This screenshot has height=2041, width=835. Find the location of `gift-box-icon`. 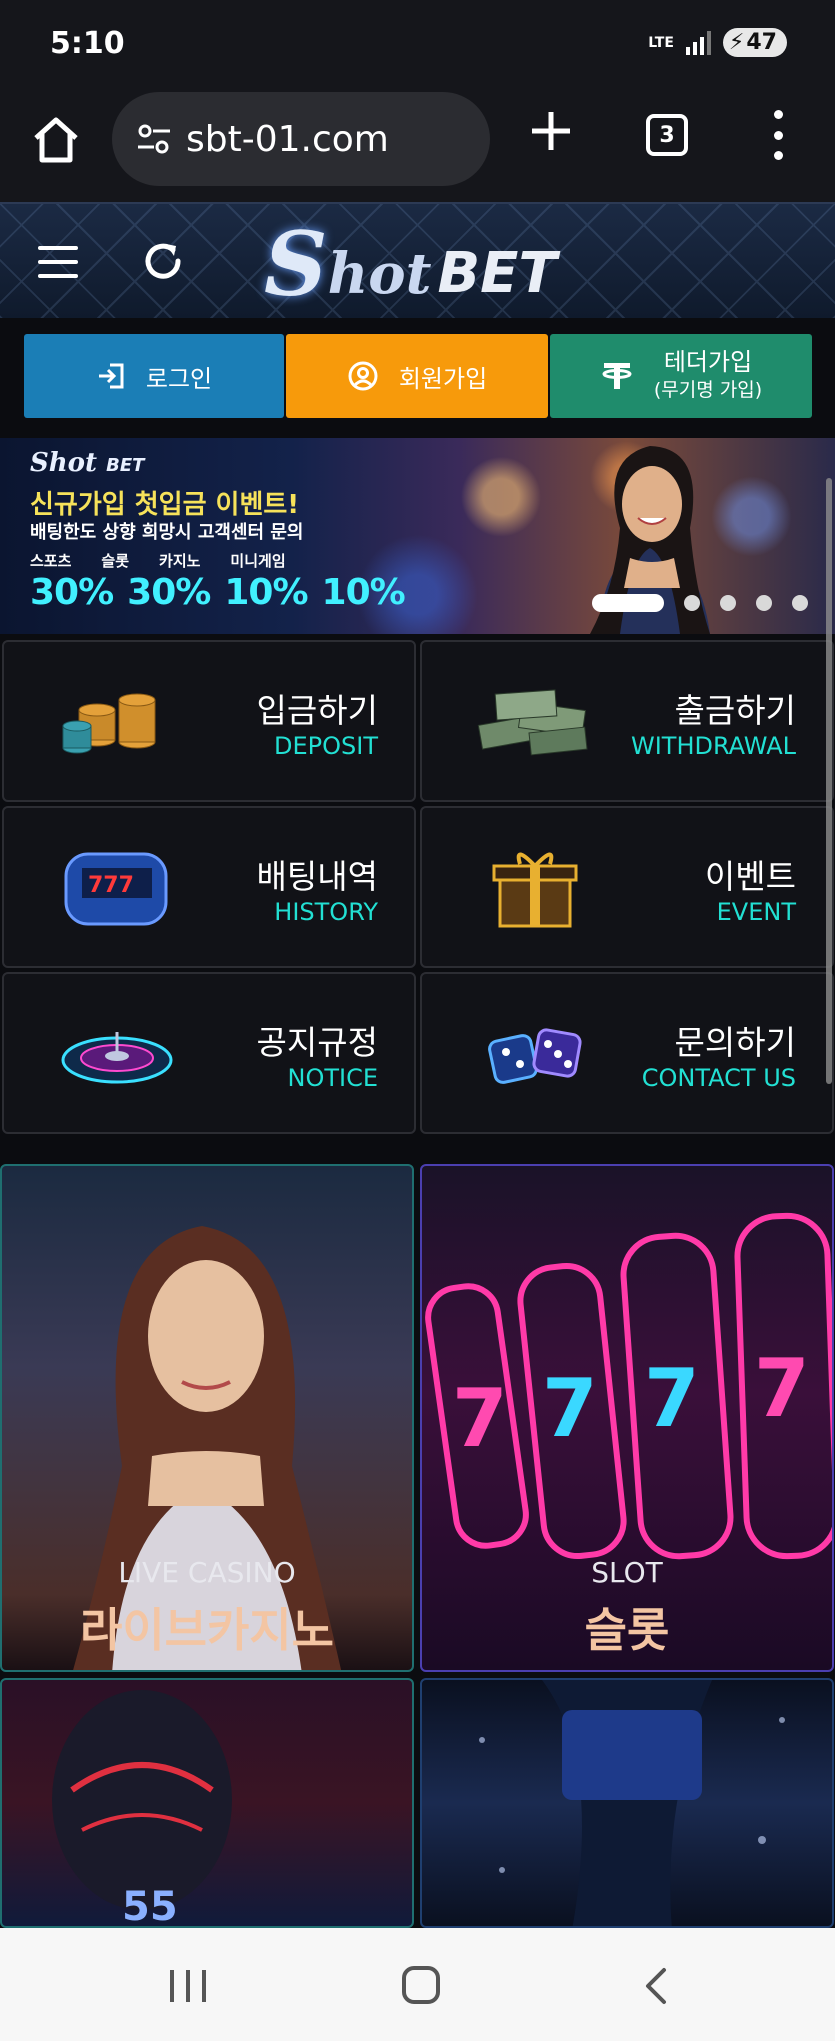

gift-box-icon is located at coordinates (535, 890).